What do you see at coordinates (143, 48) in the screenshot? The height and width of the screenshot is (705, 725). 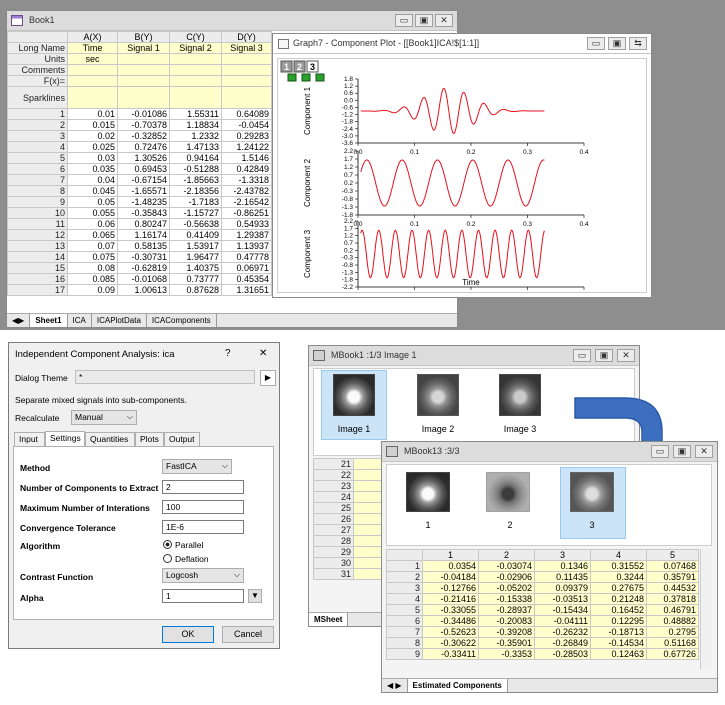 I see `label-cell: Signal 1` at bounding box center [143, 48].